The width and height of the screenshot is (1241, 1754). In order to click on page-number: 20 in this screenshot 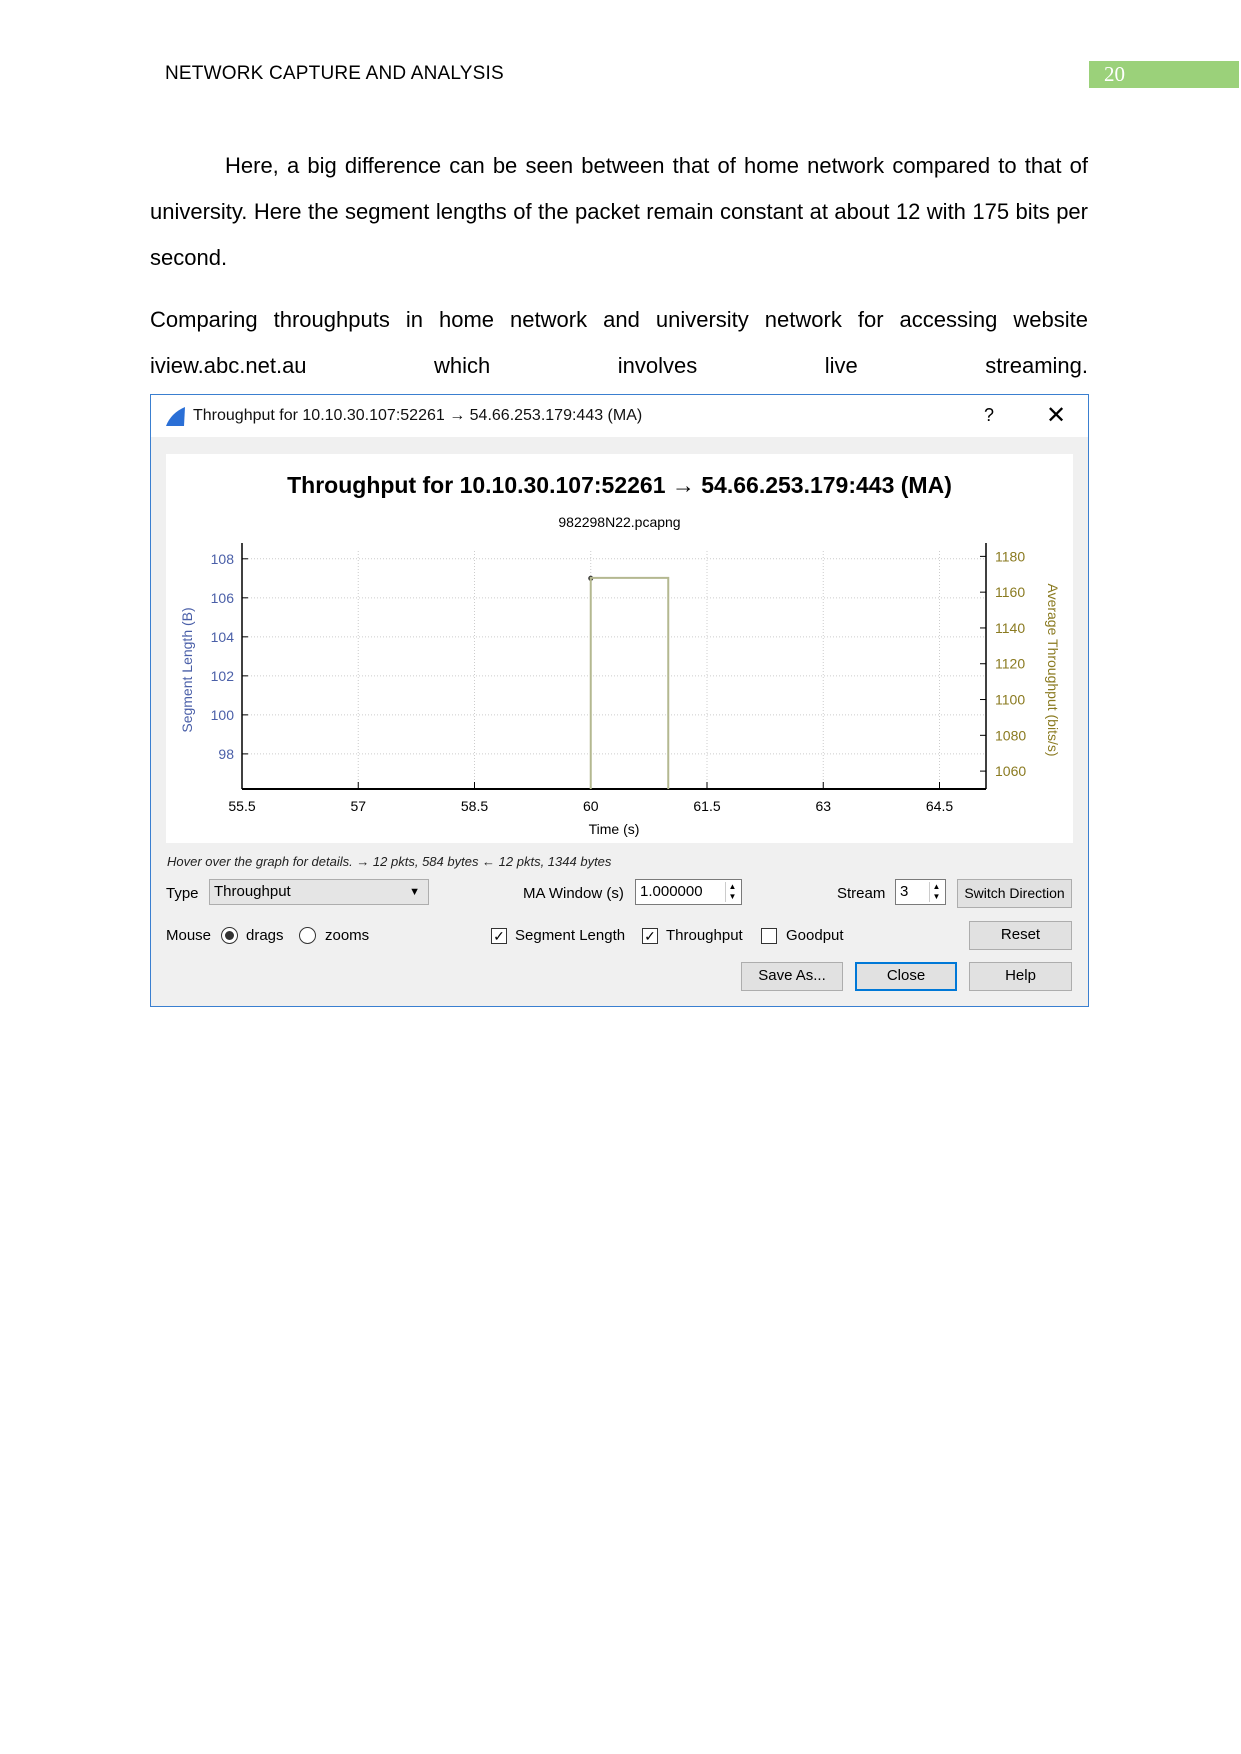, I will do `click(1164, 74)`.